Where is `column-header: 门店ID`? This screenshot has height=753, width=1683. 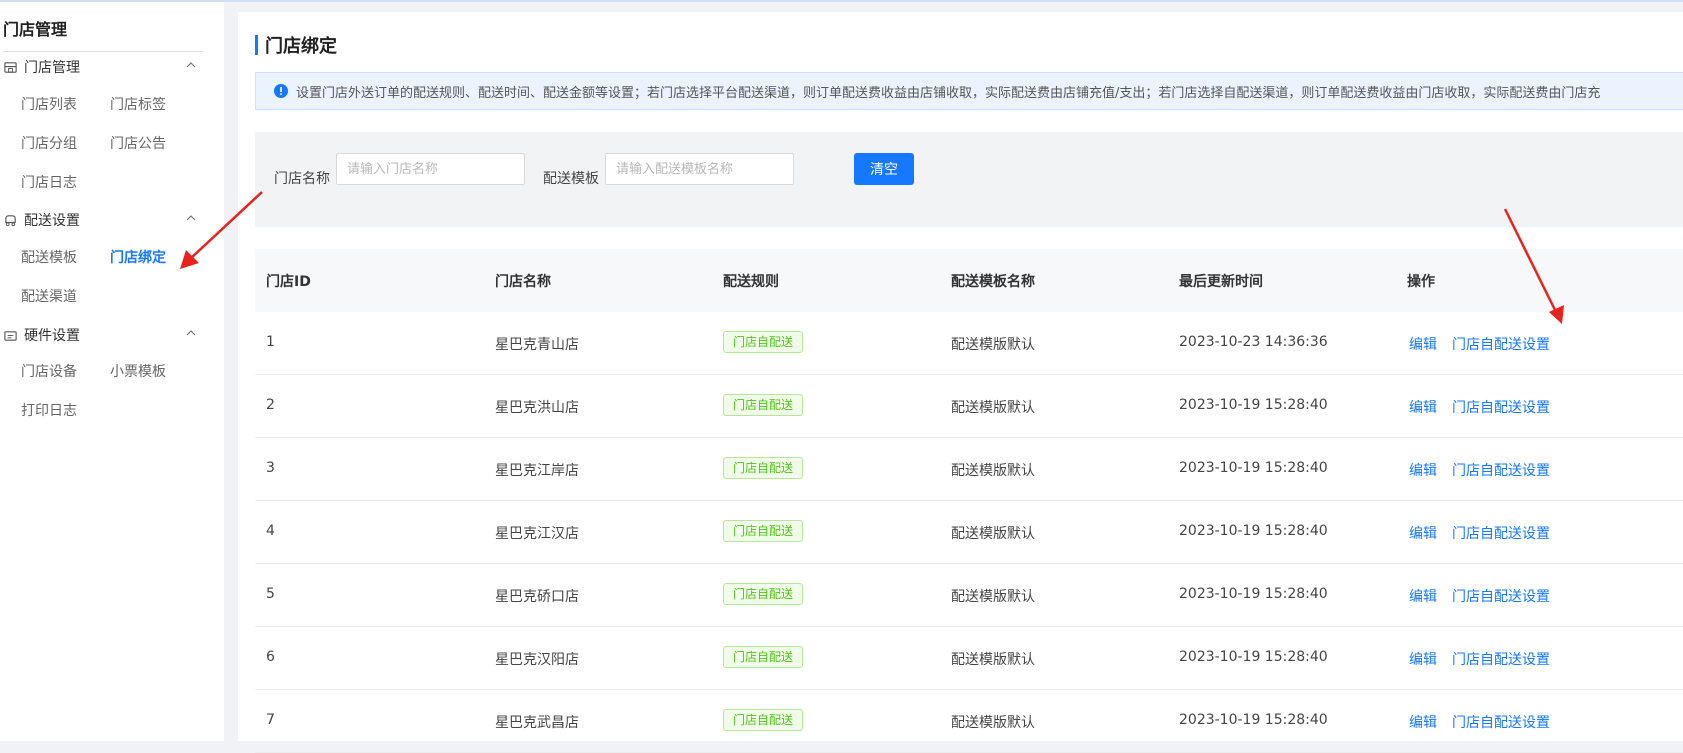 column-header: 门店ID is located at coordinates (288, 282).